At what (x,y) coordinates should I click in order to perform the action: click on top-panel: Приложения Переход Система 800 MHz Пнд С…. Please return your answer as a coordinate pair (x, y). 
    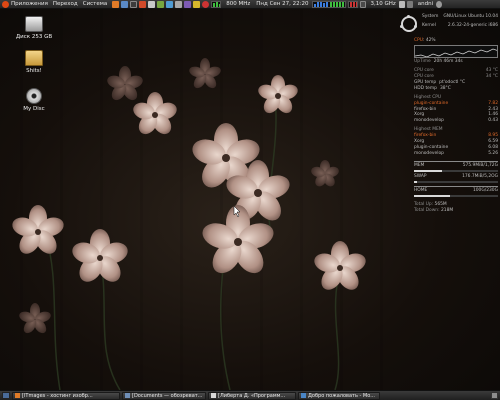
    Looking at the image, I should click on (250, 4).